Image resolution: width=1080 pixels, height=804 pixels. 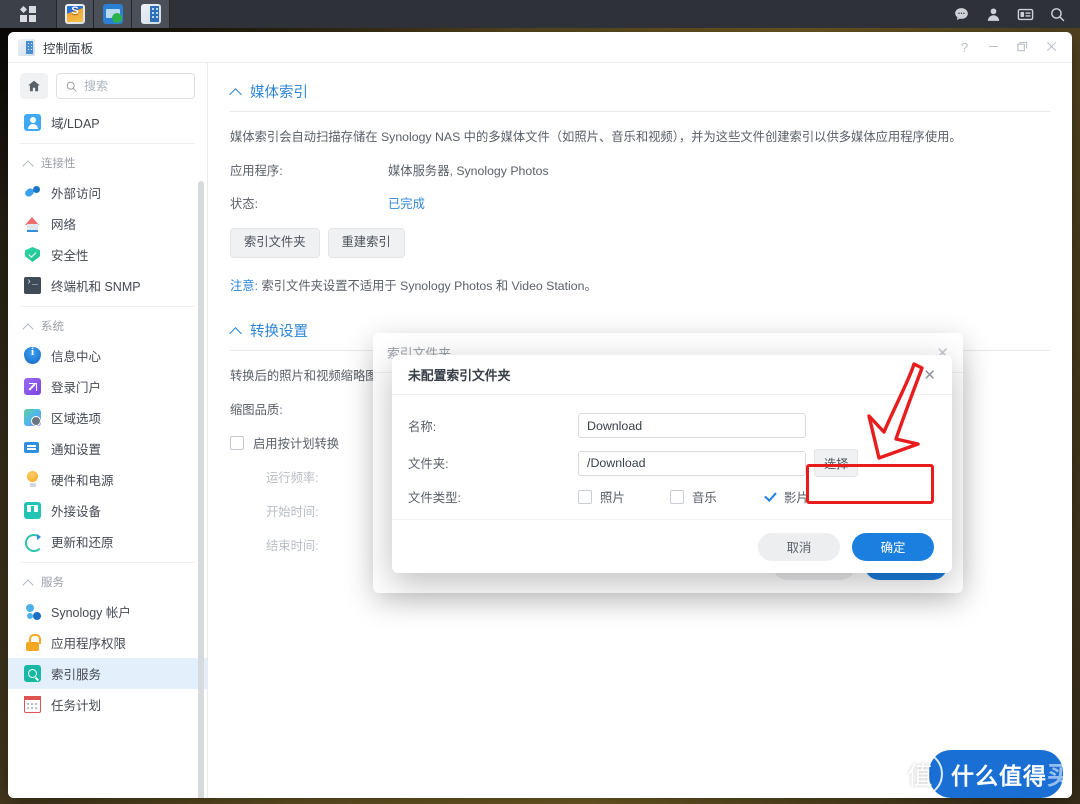 I want to click on sidebar-item-label: 信息中心, so click(x=76, y=357).